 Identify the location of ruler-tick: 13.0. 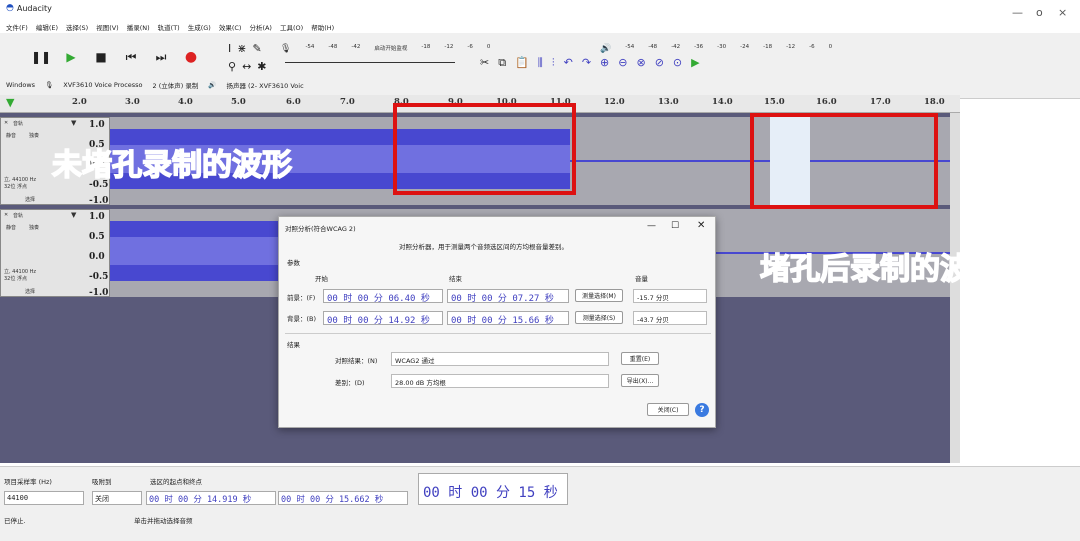
(668, 102).